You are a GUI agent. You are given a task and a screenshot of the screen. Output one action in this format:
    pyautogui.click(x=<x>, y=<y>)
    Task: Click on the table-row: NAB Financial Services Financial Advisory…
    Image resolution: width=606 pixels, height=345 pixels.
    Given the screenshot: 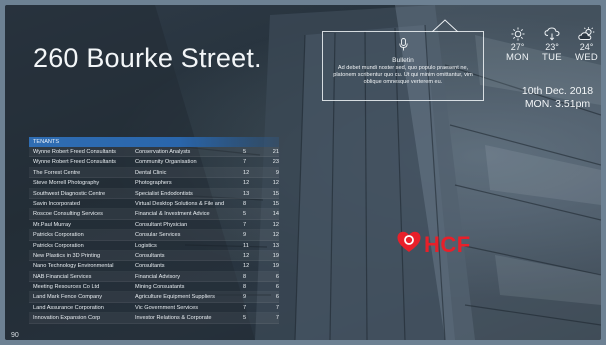 What is the action you would take?
    pyautogui.click(x=154, y=277)
    